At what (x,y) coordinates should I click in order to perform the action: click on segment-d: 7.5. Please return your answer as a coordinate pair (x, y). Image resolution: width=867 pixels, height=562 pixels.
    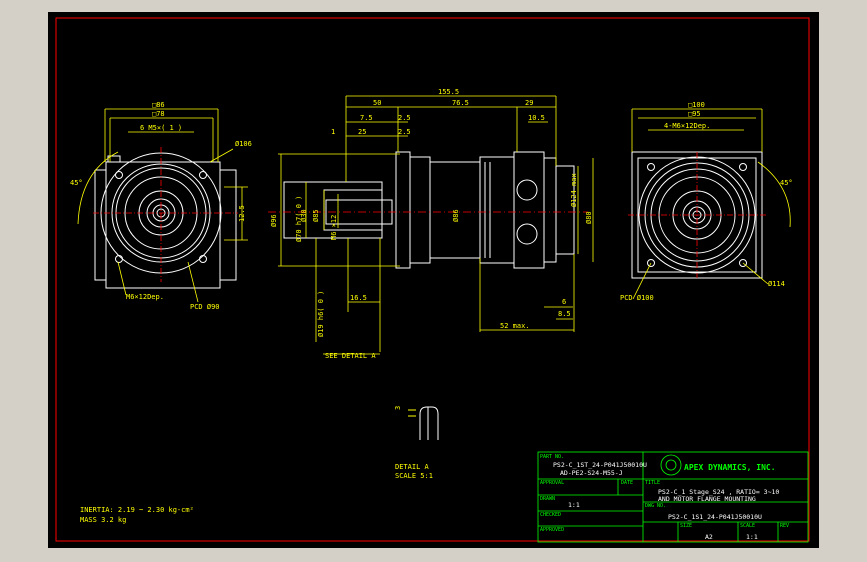
    Looking at the image, I should click on (366, 118).